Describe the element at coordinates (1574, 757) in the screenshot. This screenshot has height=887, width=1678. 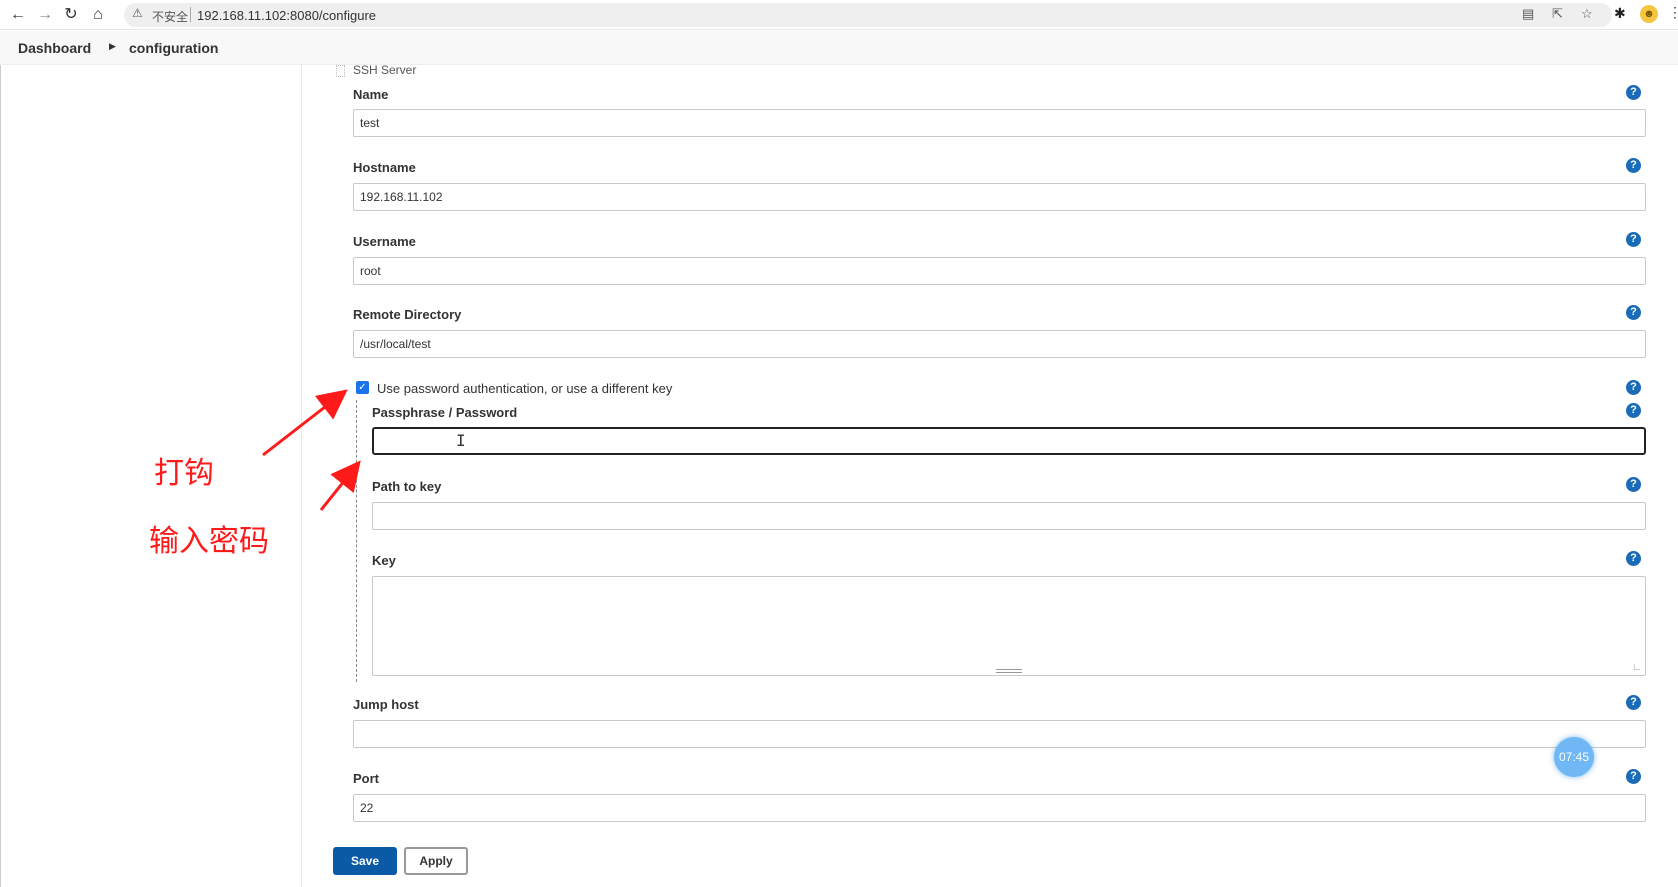
I see `timer-badge: 07:45` at that location.